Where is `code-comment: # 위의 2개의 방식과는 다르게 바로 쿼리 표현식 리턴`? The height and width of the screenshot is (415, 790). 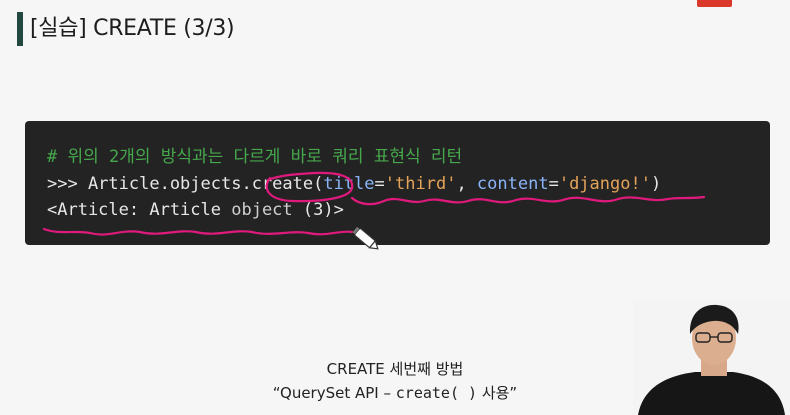
code-comment: # 위의 2개의 방식과는 다르게 바로 쿼리 표현식 리턴 is located at coordinates (255, 157).